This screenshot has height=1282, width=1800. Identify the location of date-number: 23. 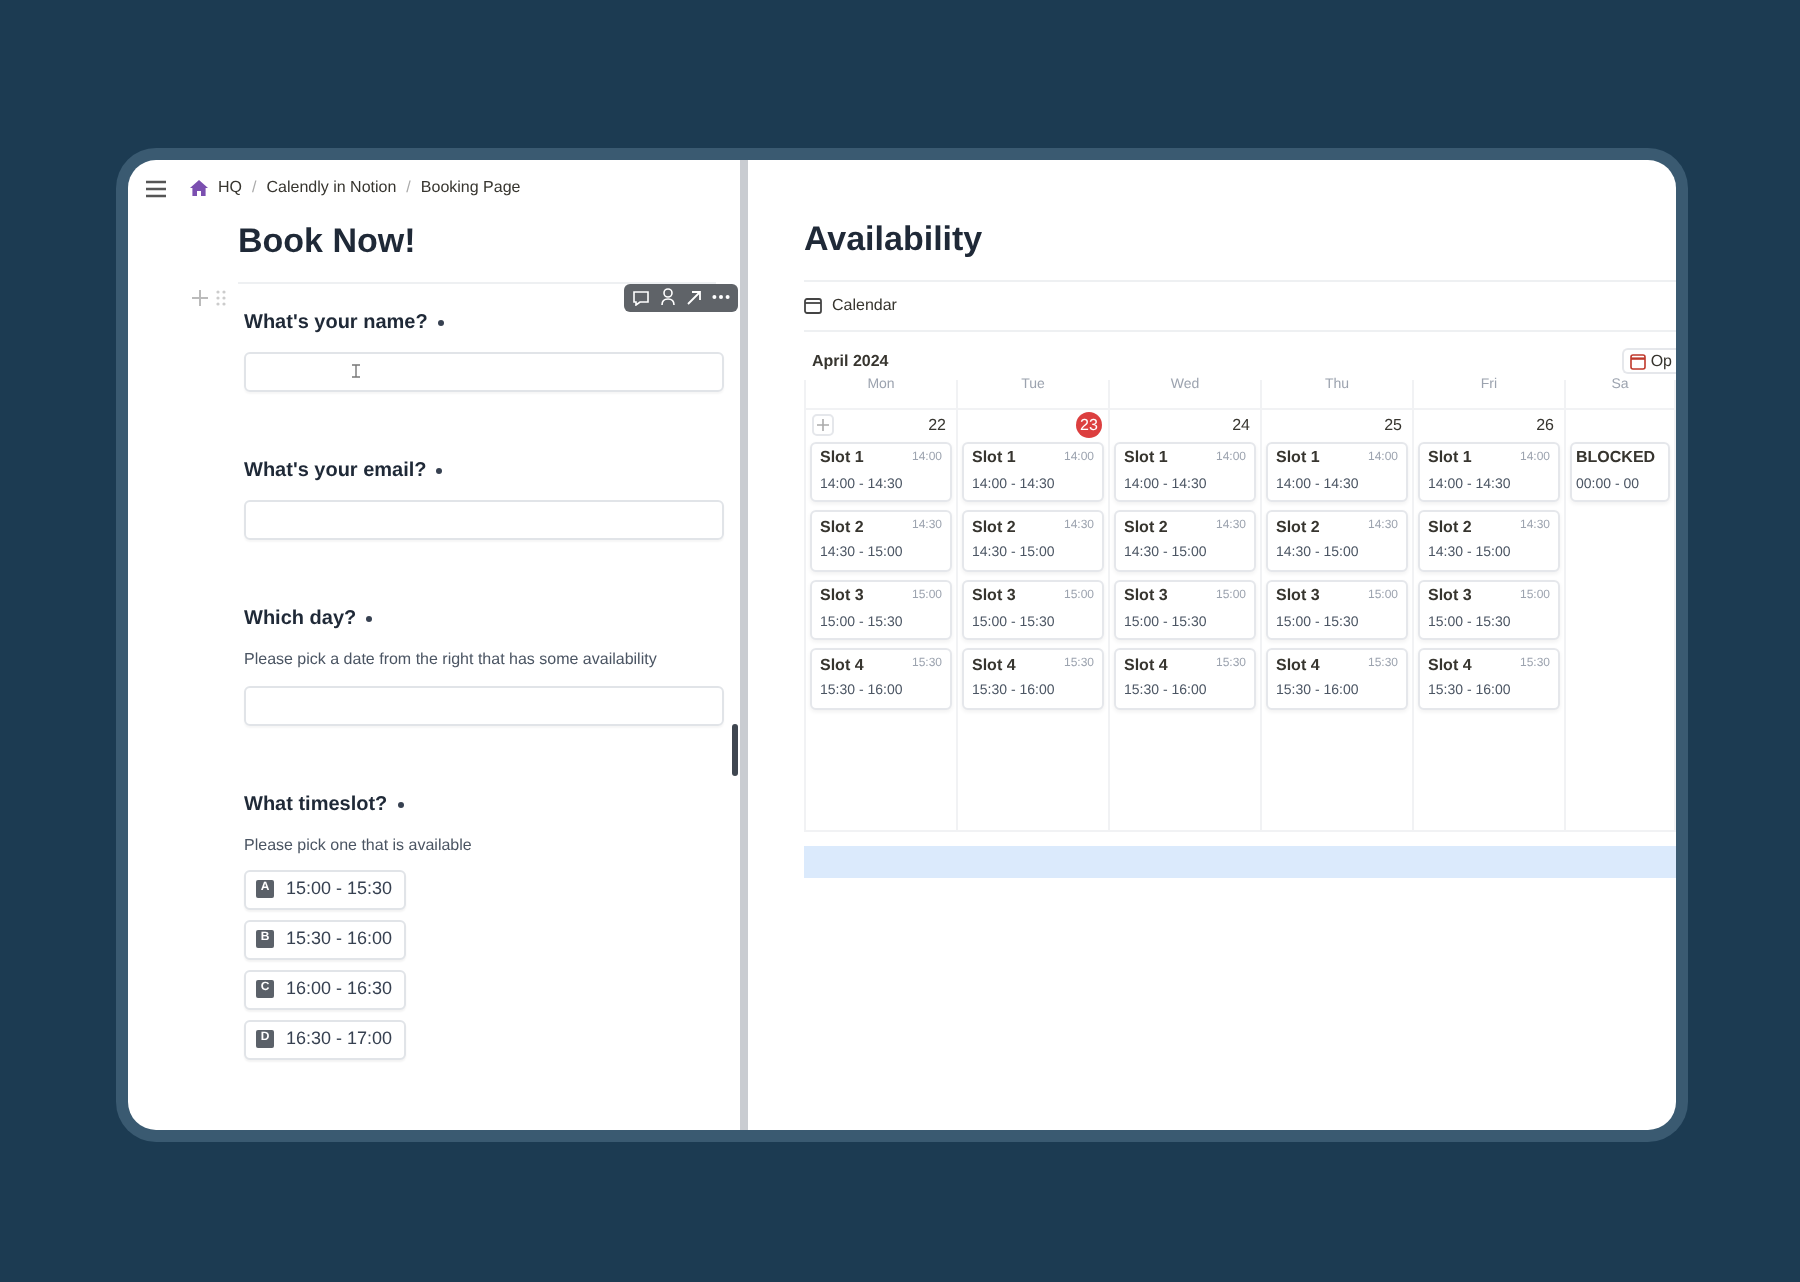
(1089, 425).